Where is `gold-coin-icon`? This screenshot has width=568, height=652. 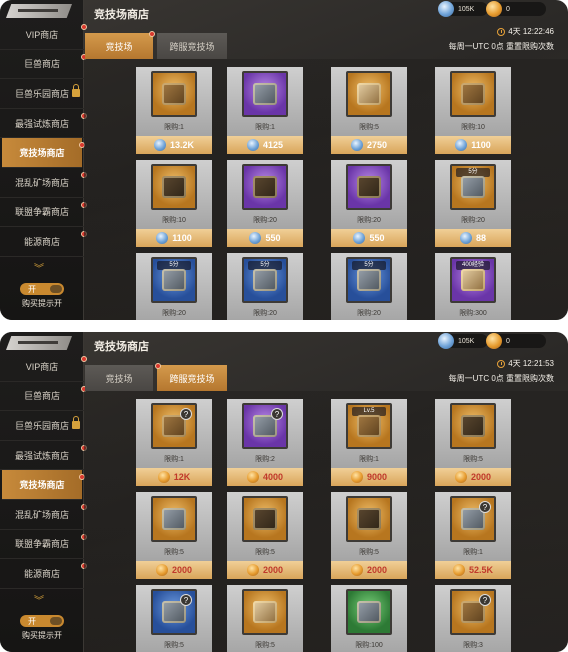 gold-coin-icon is located at coordinates (252, 570).